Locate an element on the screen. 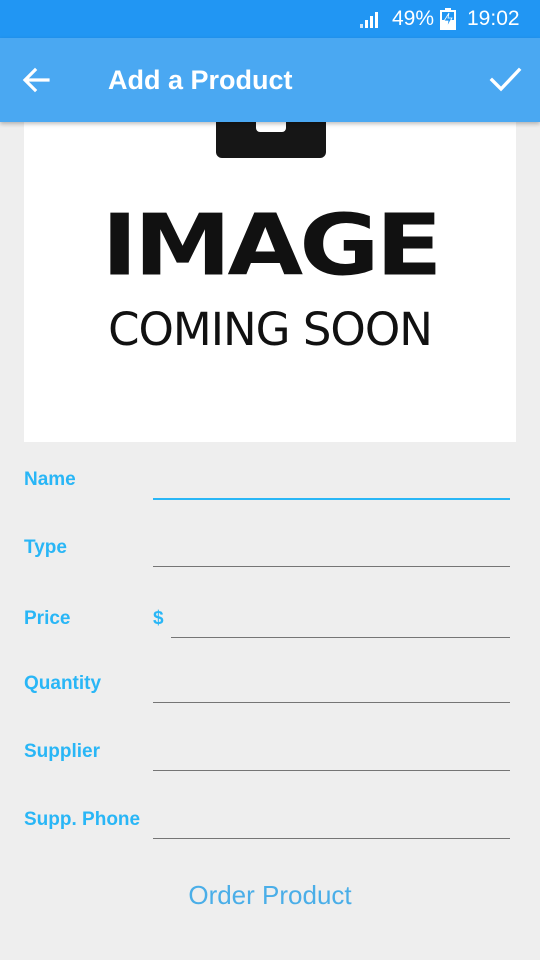 Image resolution: width=540 pixels, height=960 pixels. price-field is located at coordinates (340, 620).